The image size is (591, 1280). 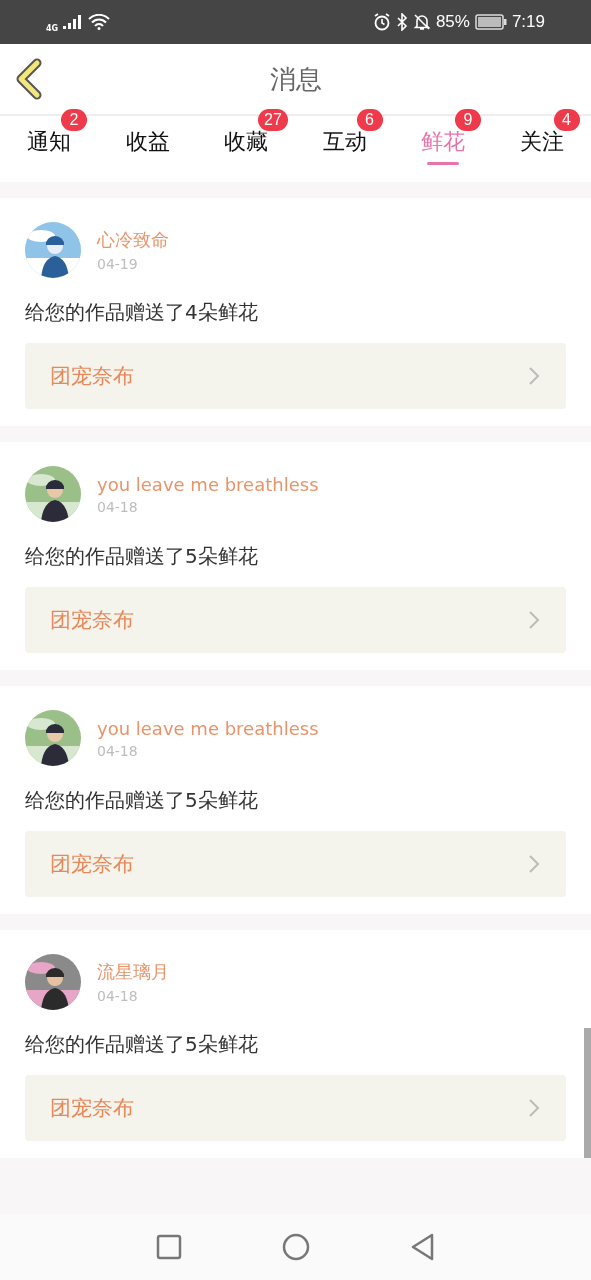 I want to click on tab: 收益, so click(x=147, y=142).